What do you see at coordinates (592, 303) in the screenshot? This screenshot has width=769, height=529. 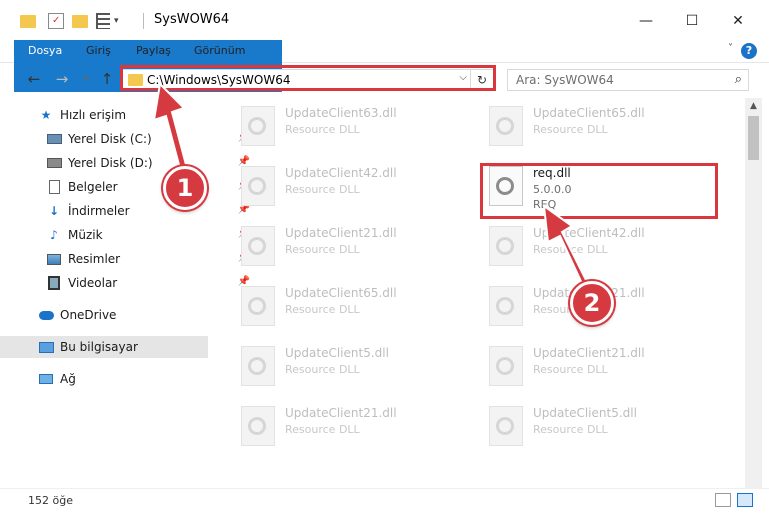 I see `step-badge-2: 2` at bounding box center [592, 303].